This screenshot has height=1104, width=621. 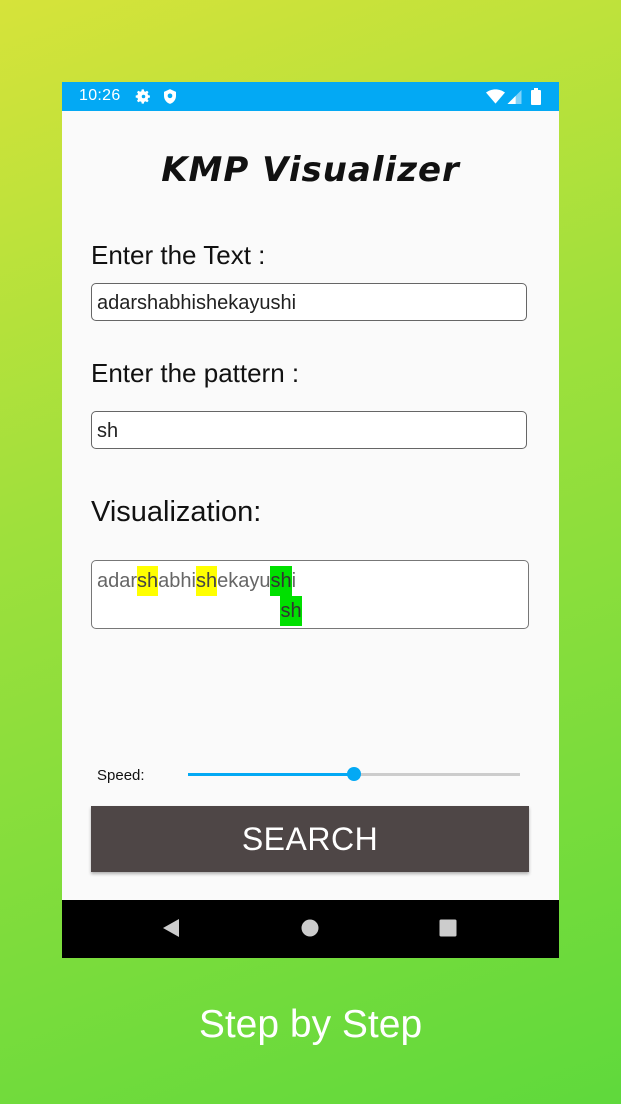 I want to click on gear-icon, so click(x=143, y=99).